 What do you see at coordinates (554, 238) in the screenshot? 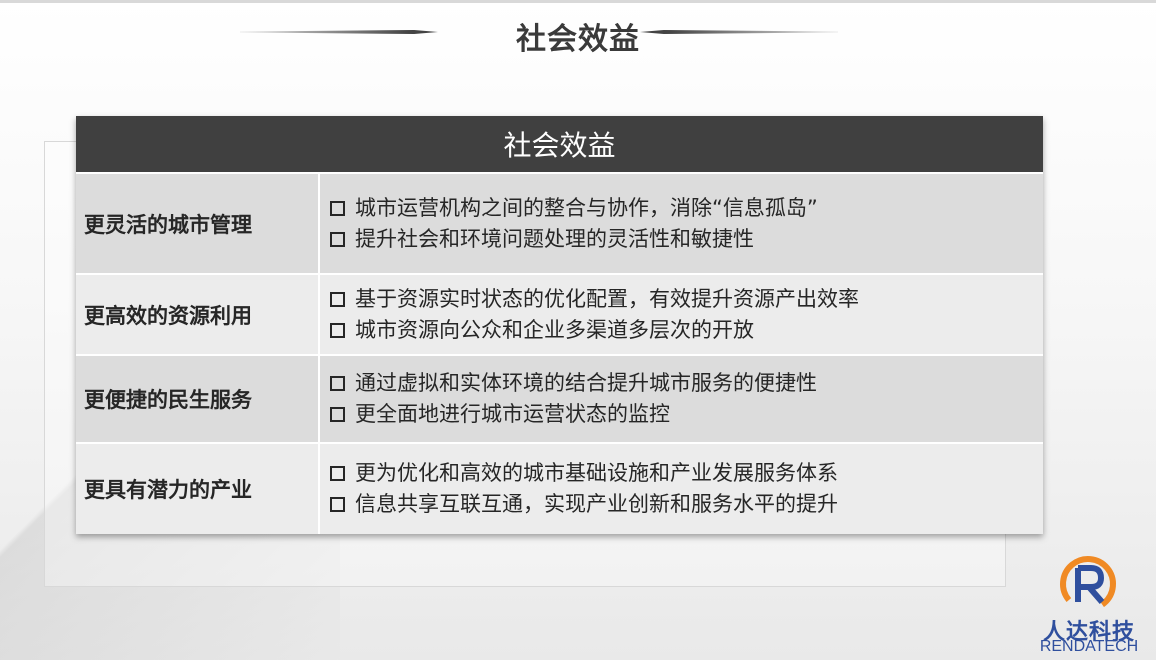
I see `list-item-text: 提升社会和环境问题处理的灵活性和敏捷性` at bounding box center [554, 238].